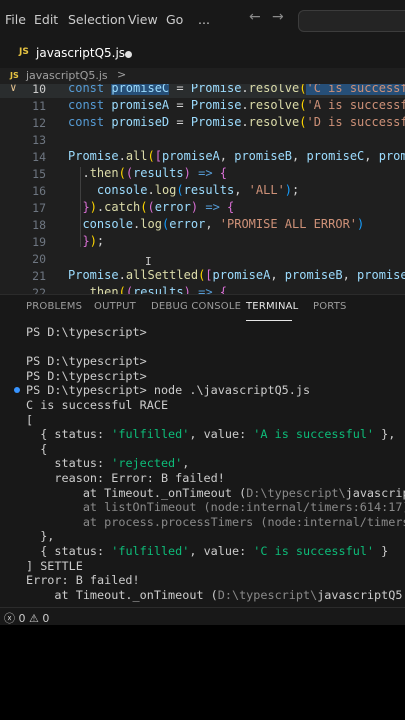 The image size is (405, 720). I want to click on menu-view: View, so click(143, 19).